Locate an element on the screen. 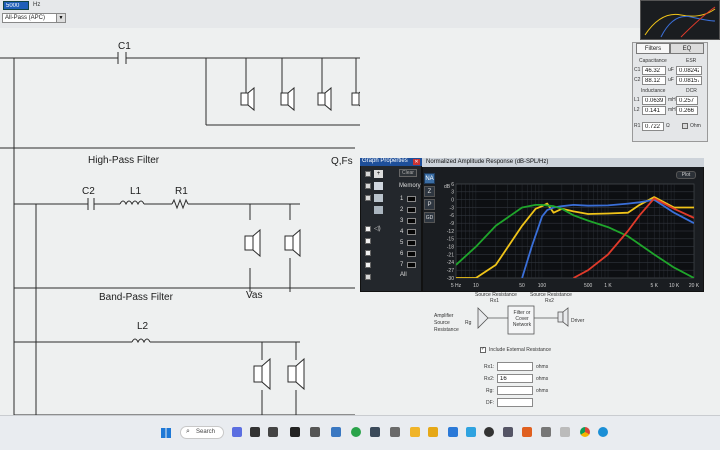 The height and width of the screenshot is (450, 720). store-icon is located at coordinates (471, 432).